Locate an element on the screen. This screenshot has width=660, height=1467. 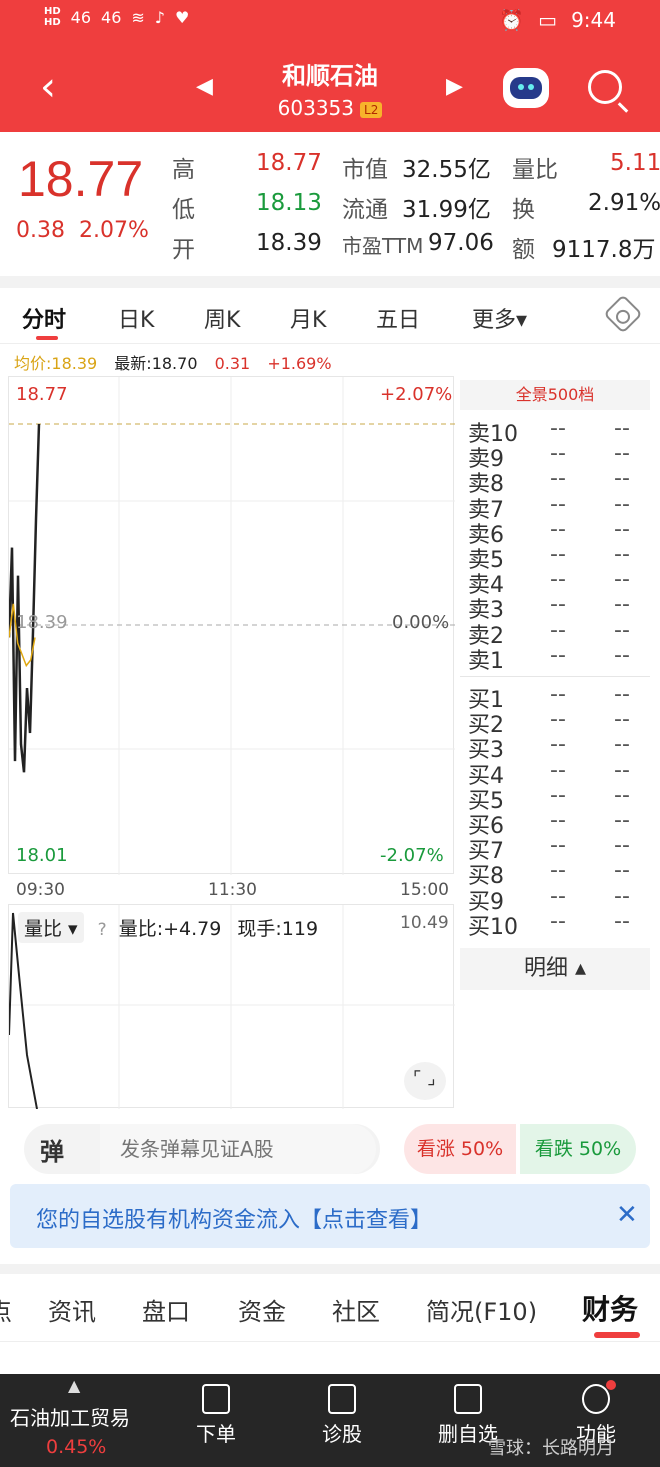
industry-name: 石油加工贸易 is located at coordinates (70, 1416).